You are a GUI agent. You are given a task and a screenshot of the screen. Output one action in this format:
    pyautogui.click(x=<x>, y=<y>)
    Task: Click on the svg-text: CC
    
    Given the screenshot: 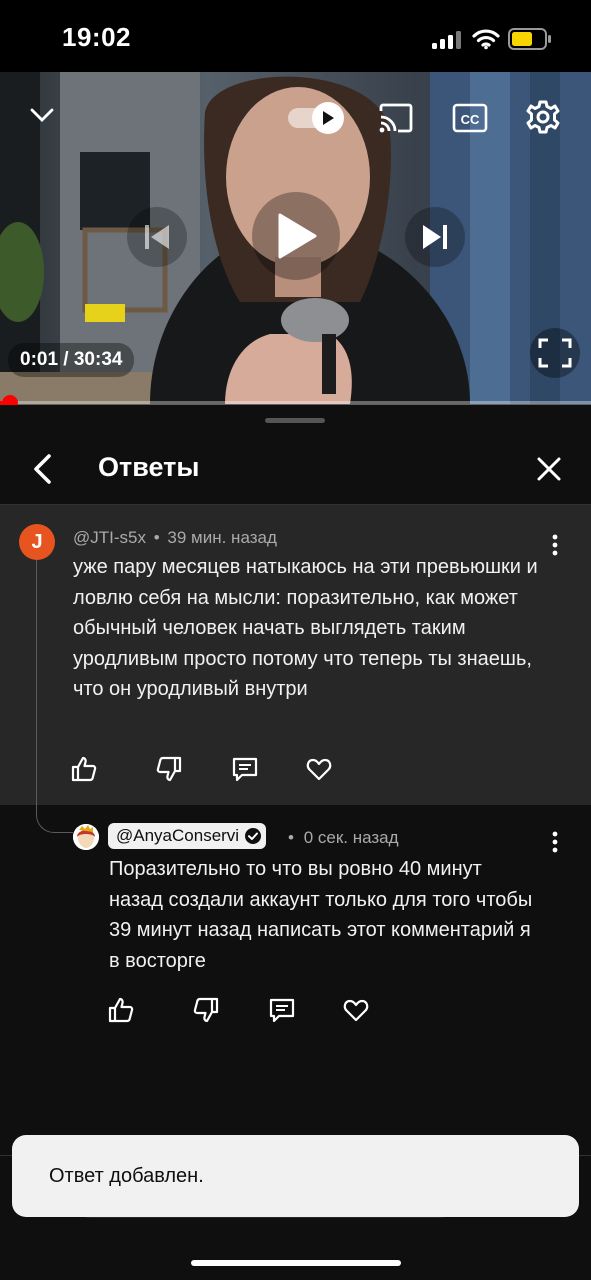 What is the action you would take?
    pyautogui.click(x=470, y=119)
    